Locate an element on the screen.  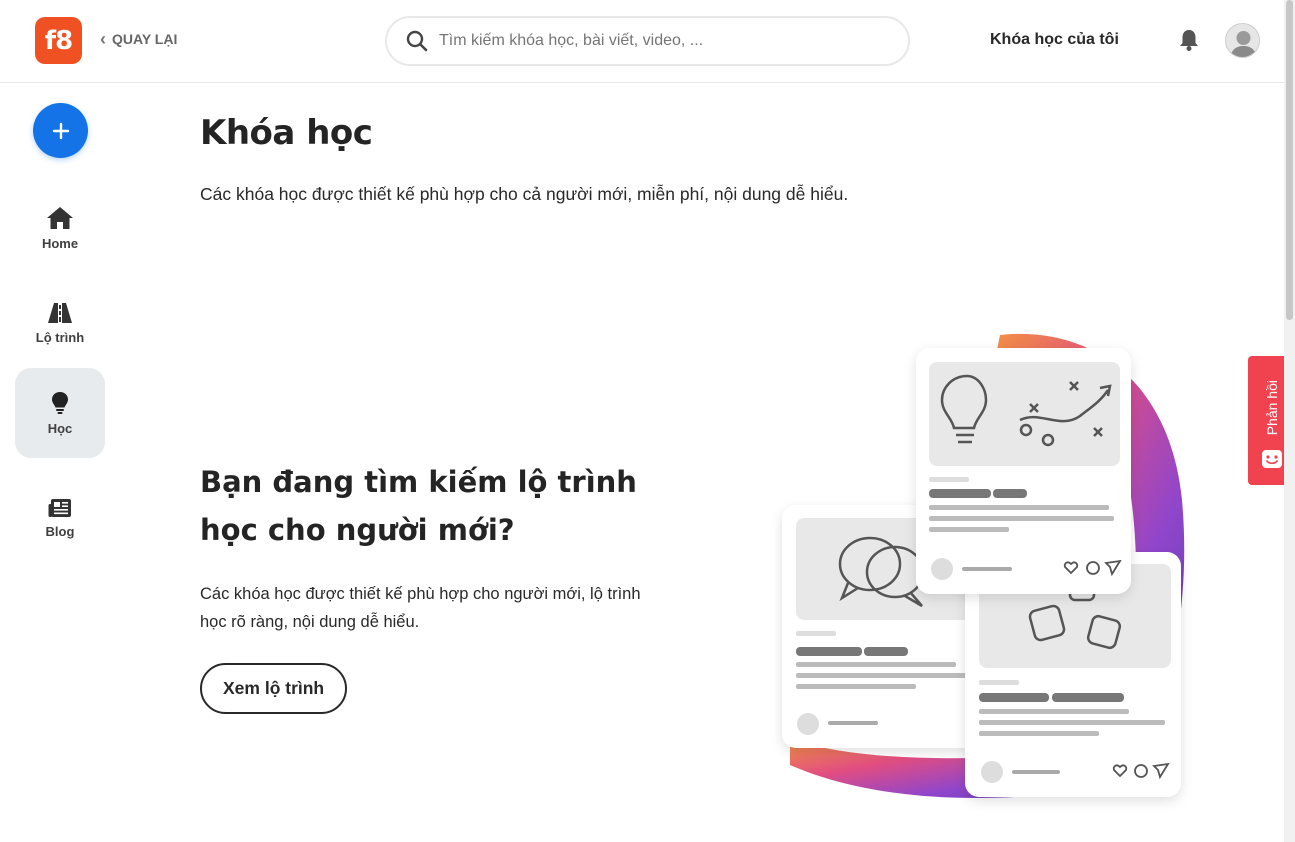
sidebar-item-learn: Học is located at coordinates (60, 413).